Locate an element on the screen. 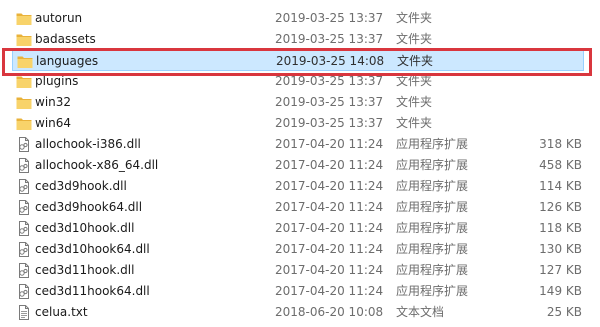  file-name: autorun is located at coordinates (59, 18).